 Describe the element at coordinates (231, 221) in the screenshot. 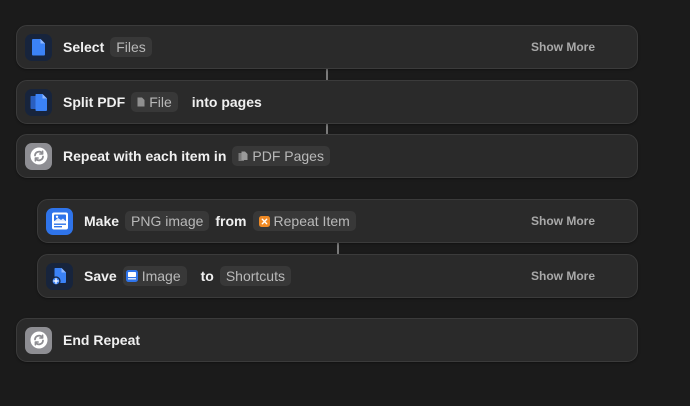

I see `action-label-connector: from` at that location.